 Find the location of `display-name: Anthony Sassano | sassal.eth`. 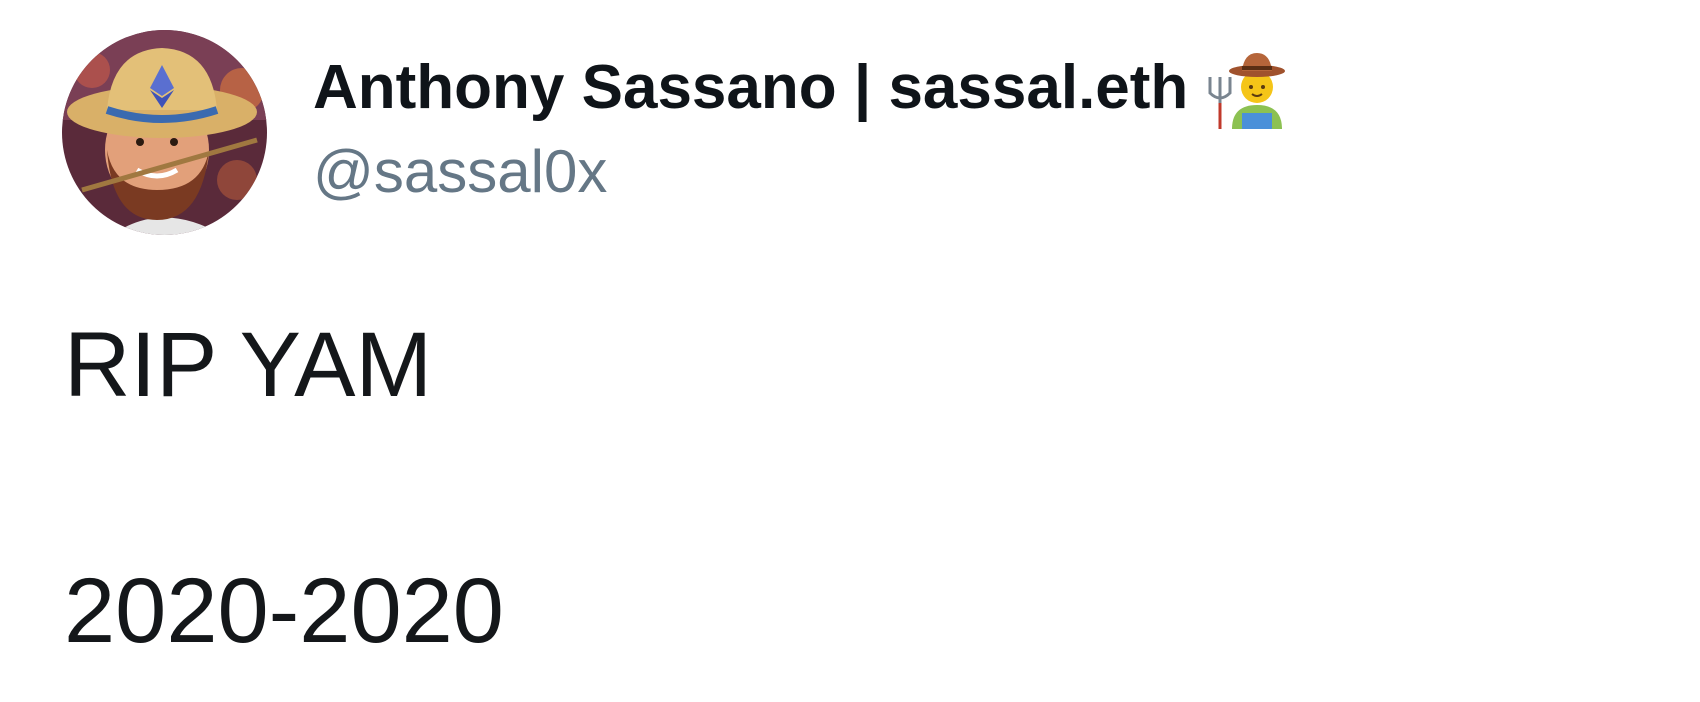

display-name: Anthony Sassano | sassal.eth is located at coordinates (750, 88).